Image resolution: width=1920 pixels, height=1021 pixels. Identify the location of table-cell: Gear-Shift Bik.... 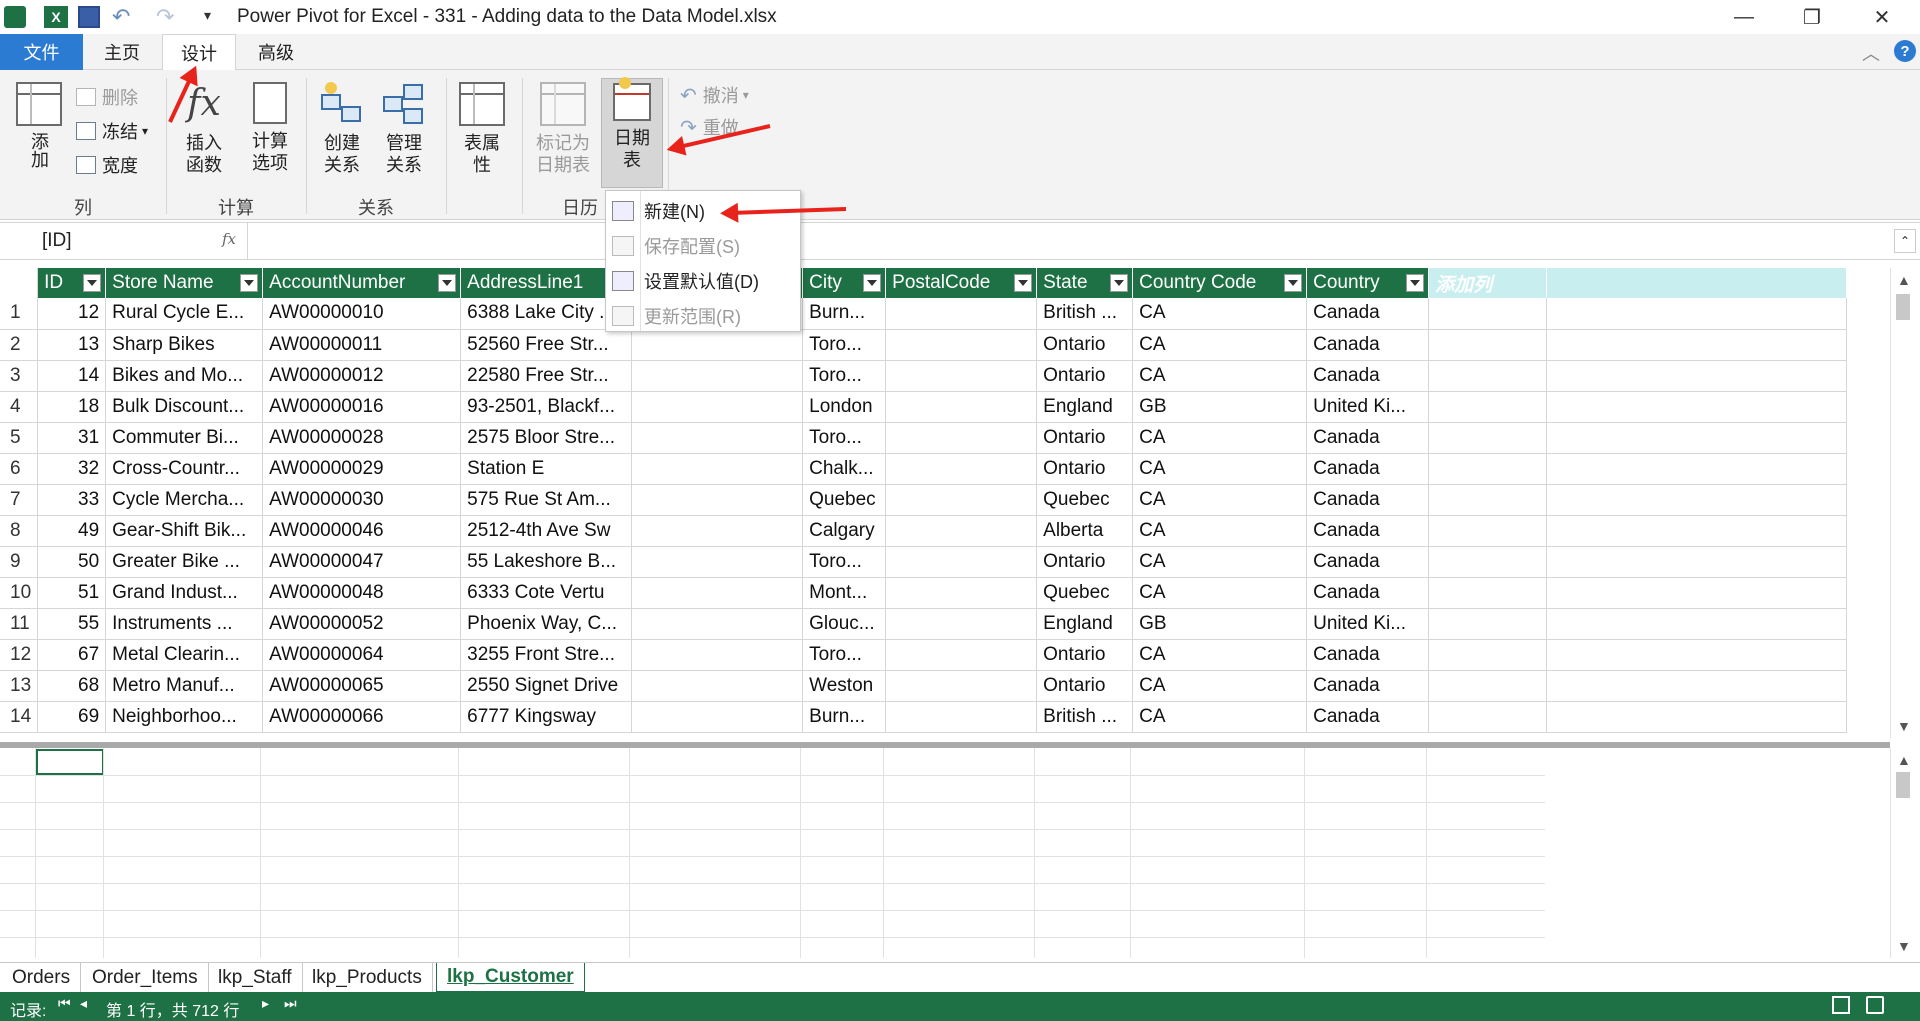
(184, 531).